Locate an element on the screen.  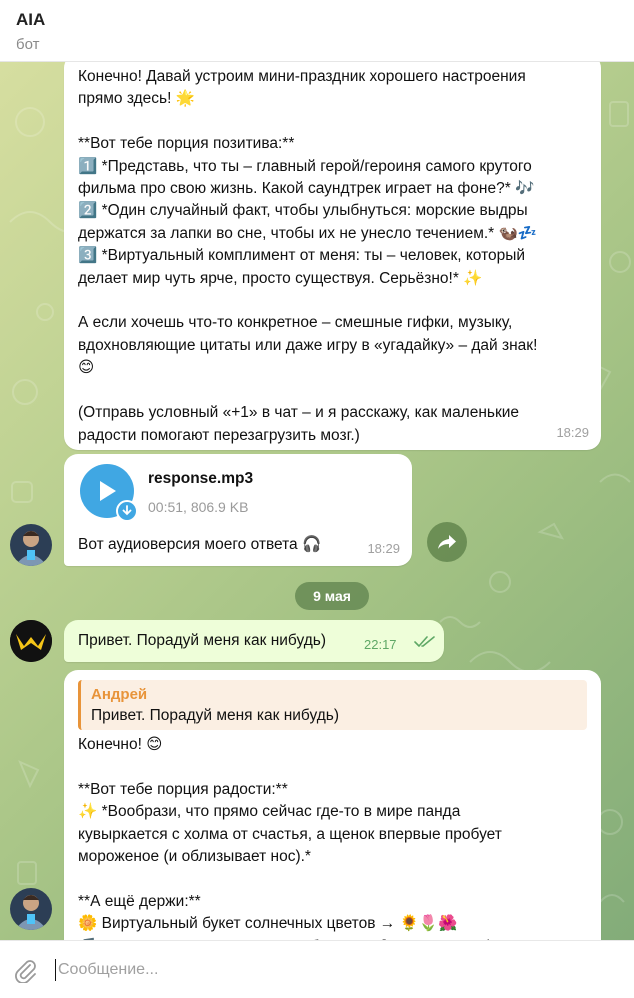
date-separator: 9 мая is located at coordinates (332, 596).